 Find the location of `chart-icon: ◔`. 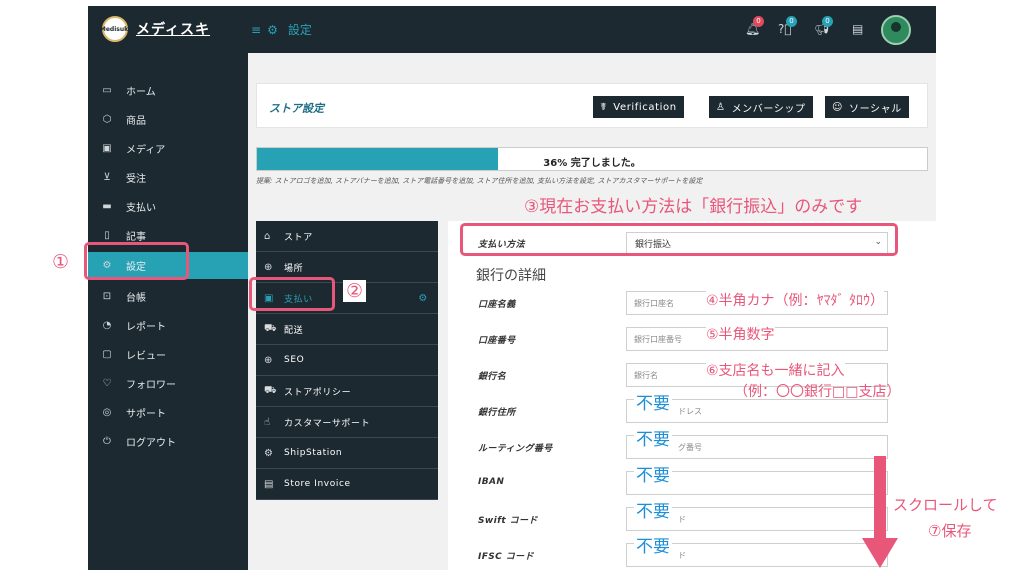

chart-icon: ◔ is located at coordinates (107, 325).